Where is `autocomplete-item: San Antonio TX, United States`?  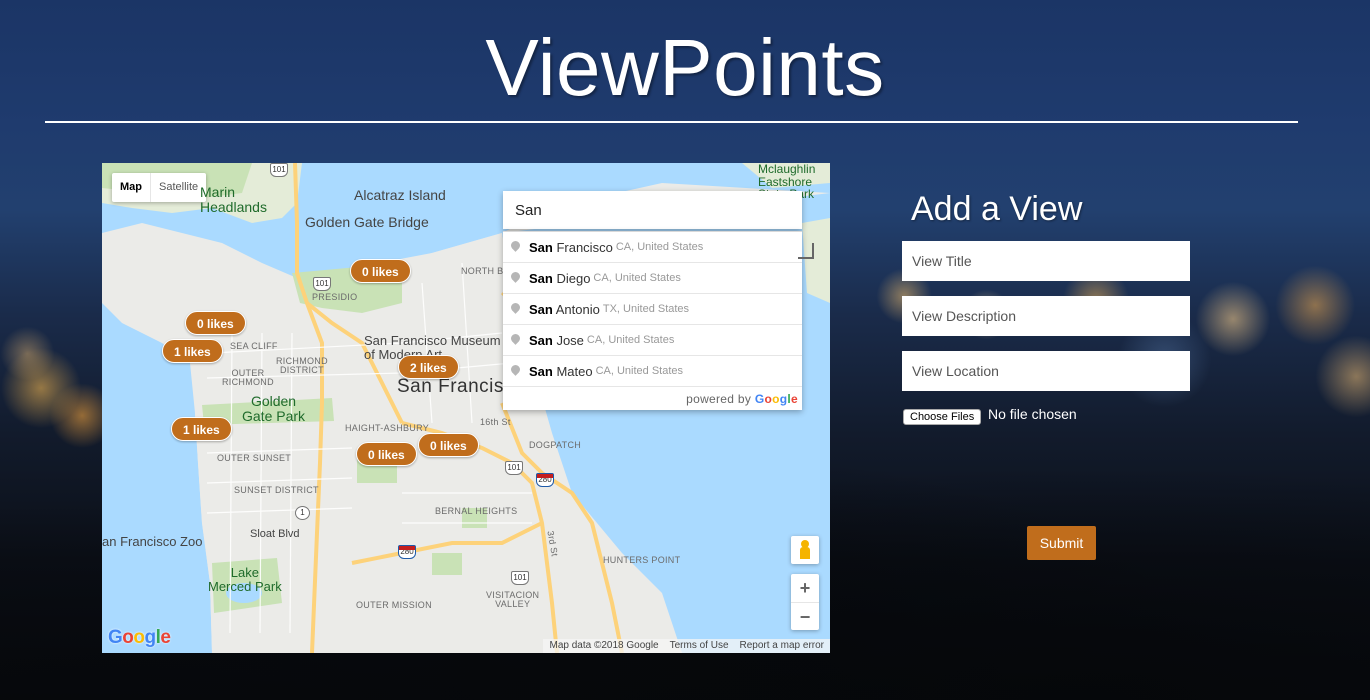
autocomplete-item: San Antonio TX, United States is located at coordinates (652, 309).